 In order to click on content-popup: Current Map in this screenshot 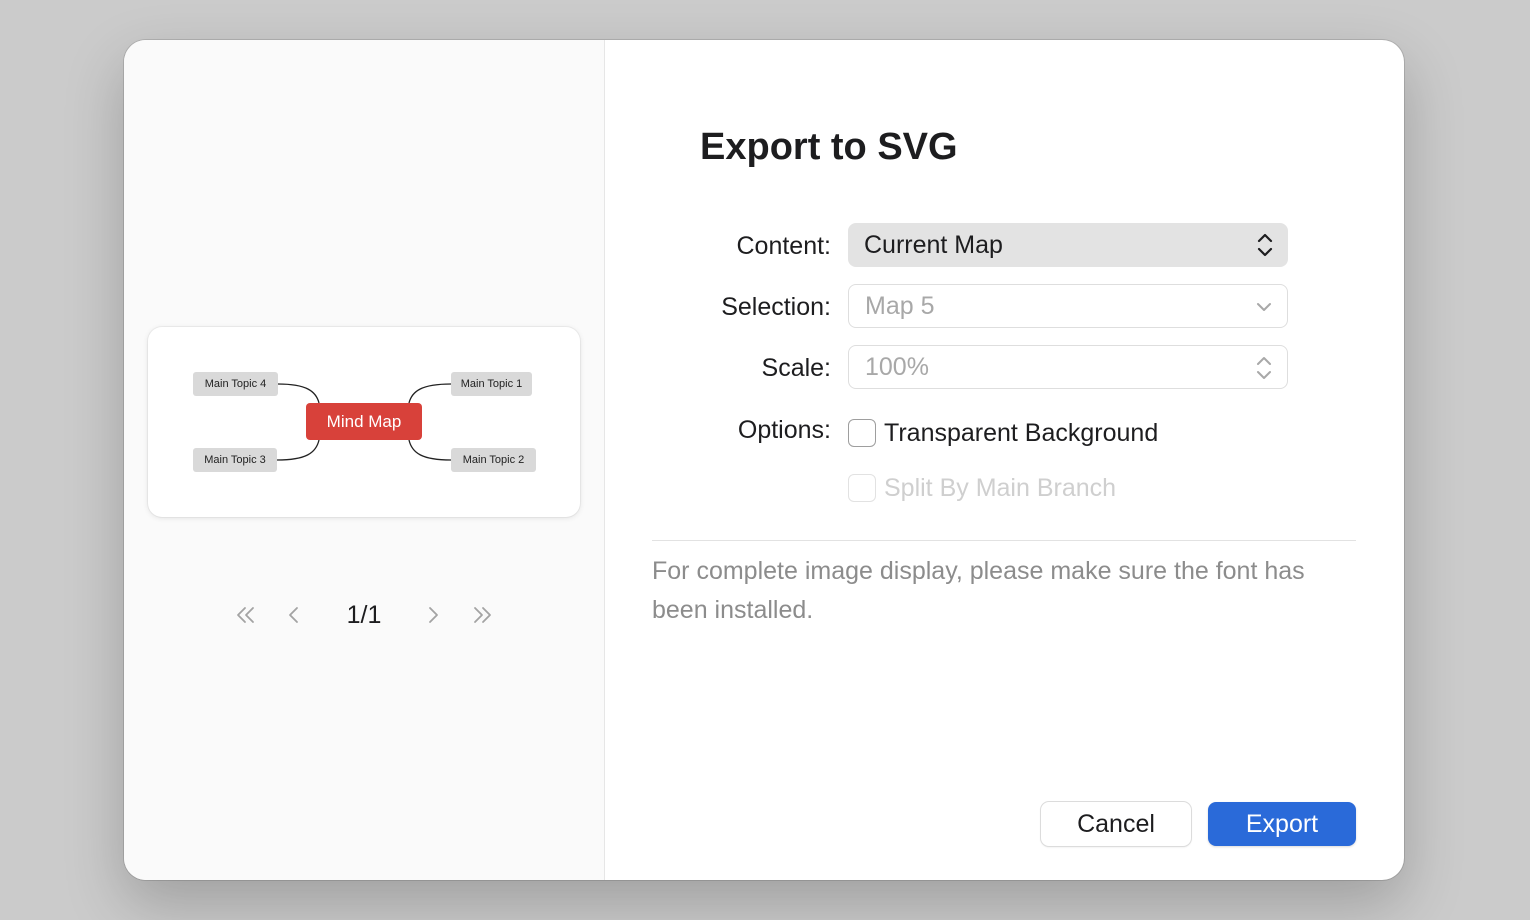, I will do `click(1068, 245)`.